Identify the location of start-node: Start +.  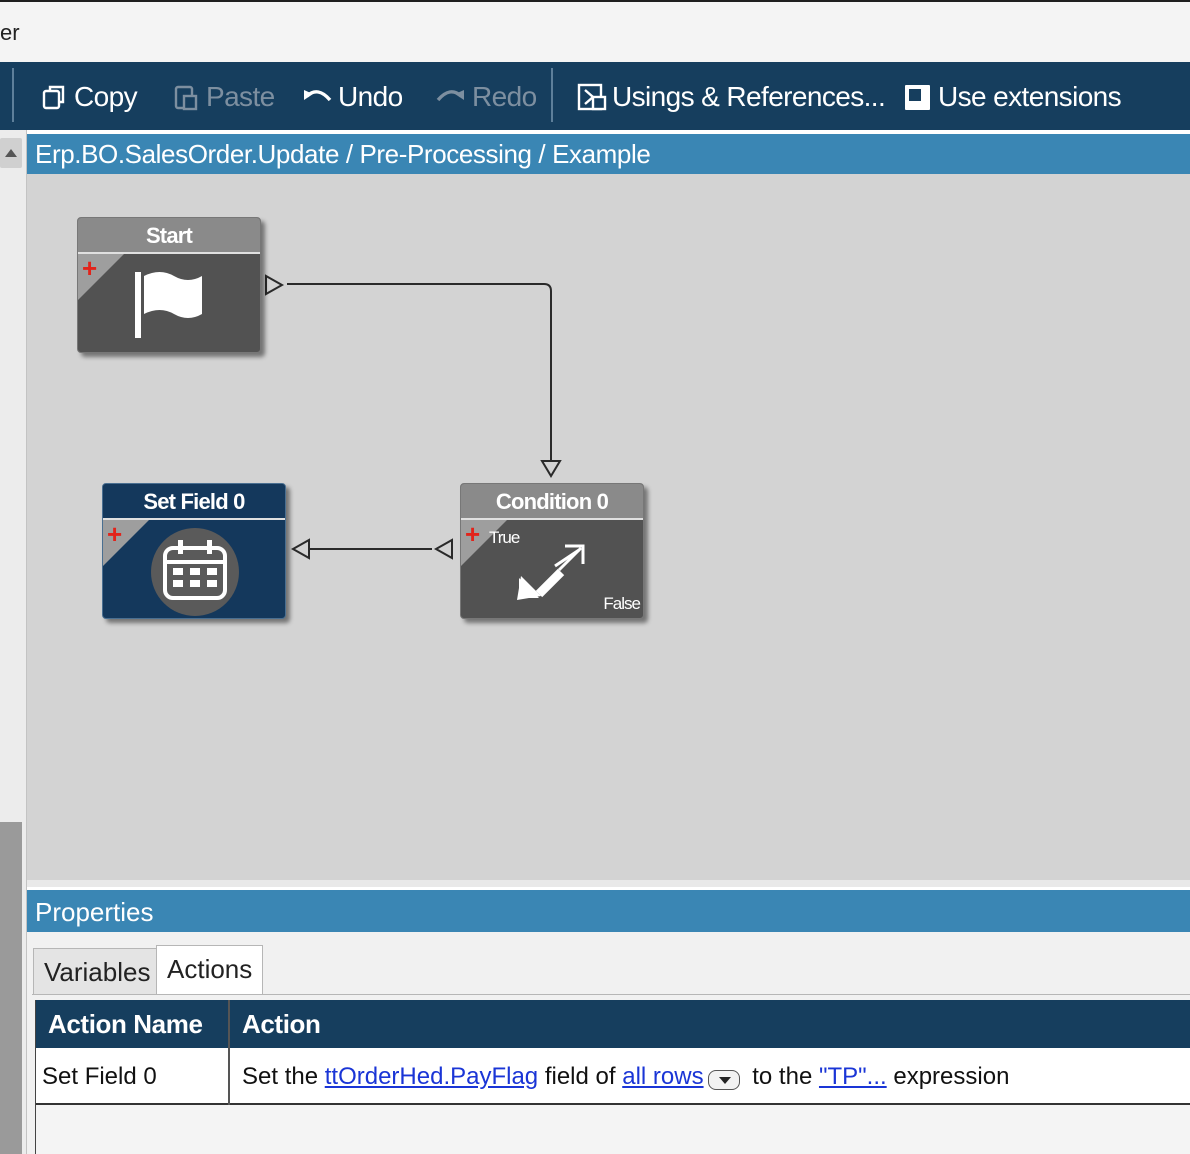
(169, 285).